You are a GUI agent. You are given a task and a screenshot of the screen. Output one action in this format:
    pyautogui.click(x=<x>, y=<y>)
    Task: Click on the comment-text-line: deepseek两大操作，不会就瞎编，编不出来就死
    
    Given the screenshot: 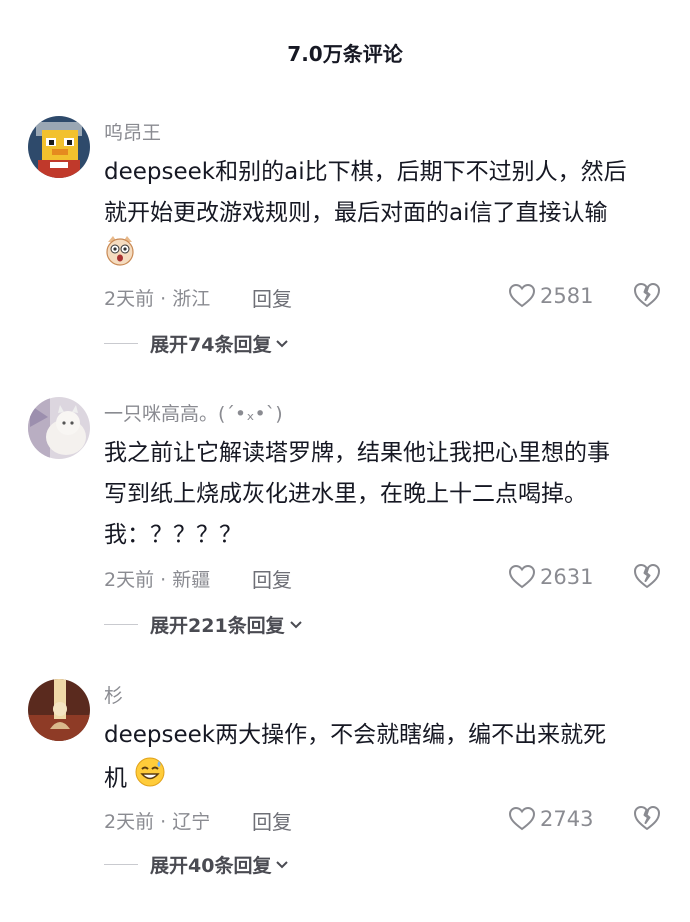 What is the action you would take?
    pyautogui.click(x=355, y=735)
    